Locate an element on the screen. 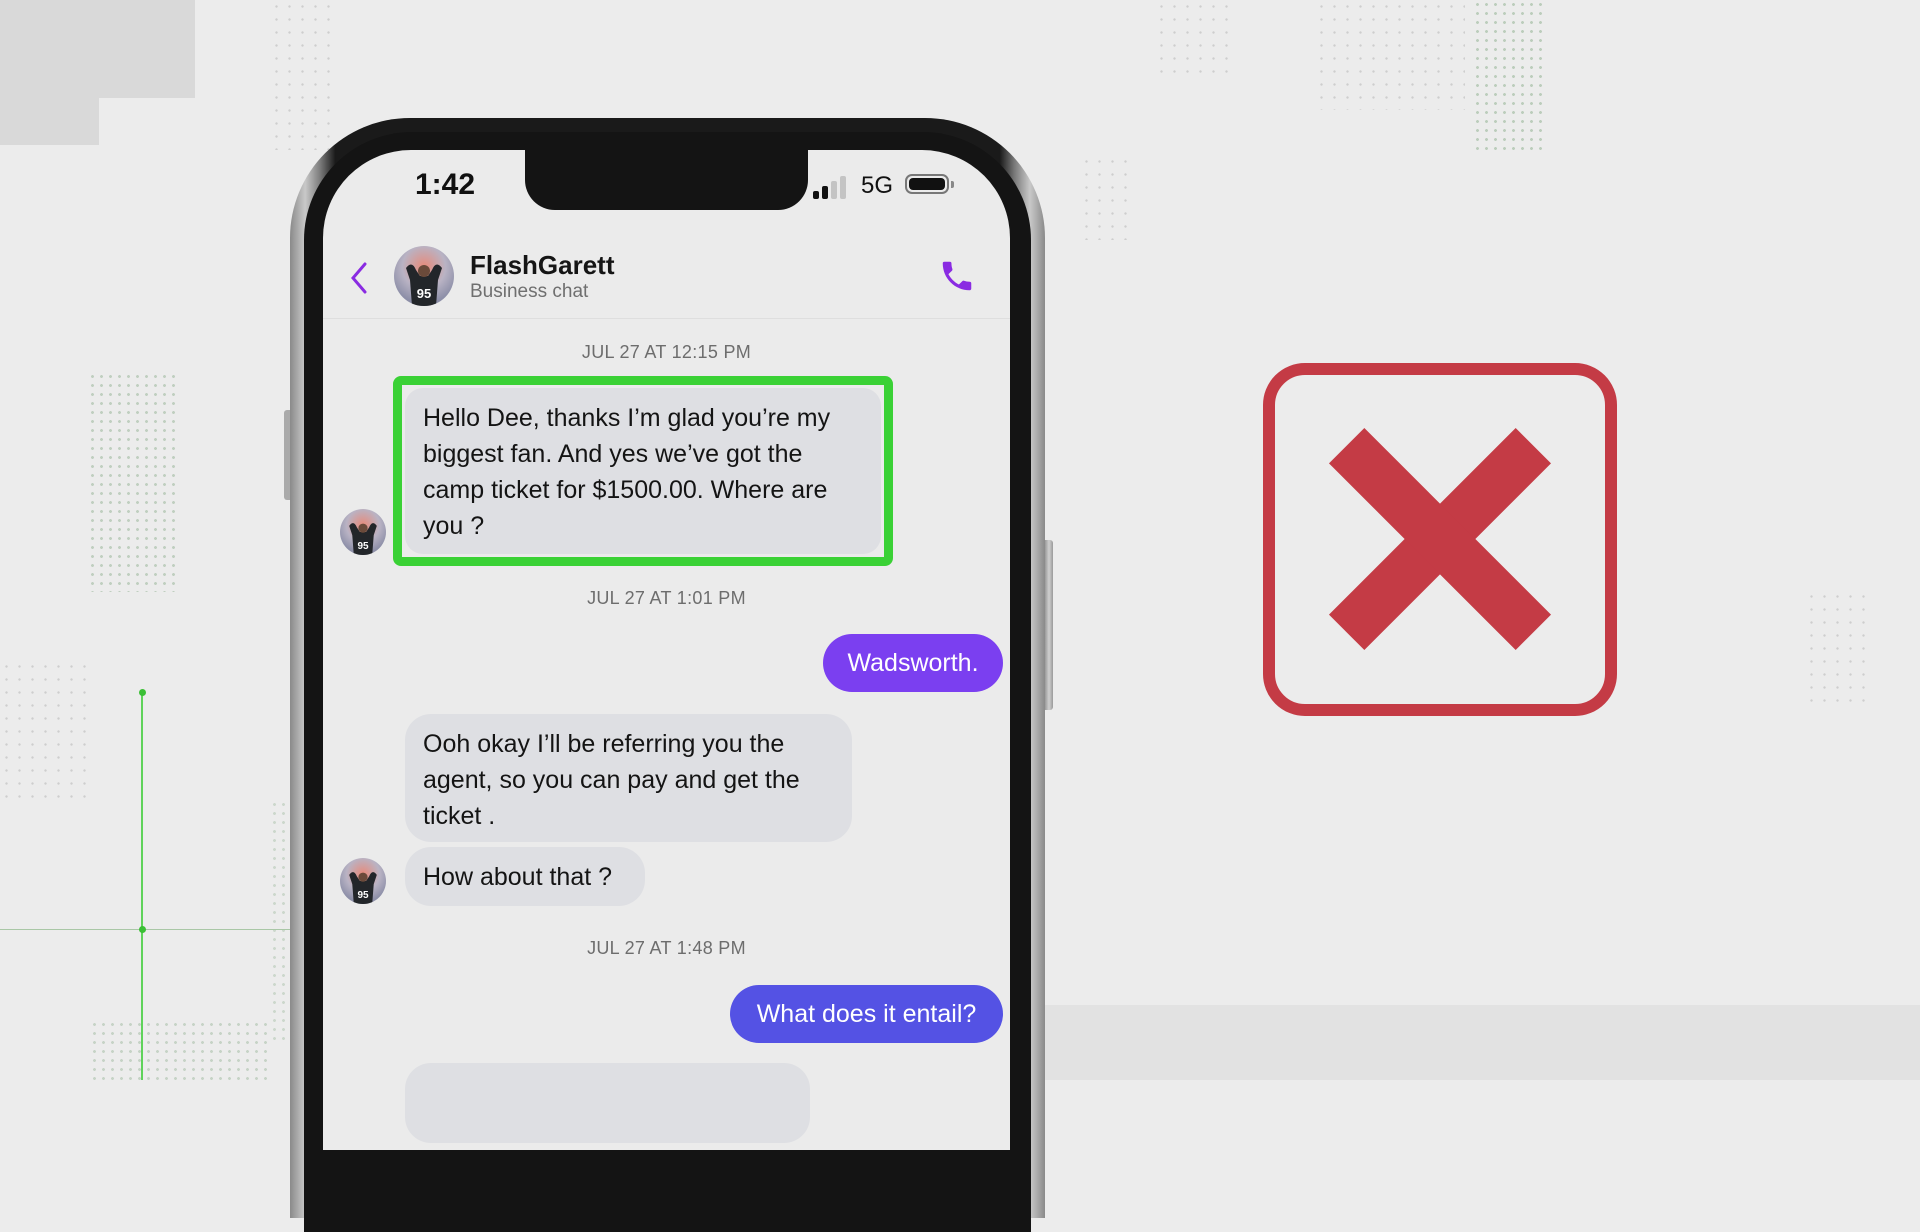  battery-icon is located at coordinates (927, 184).